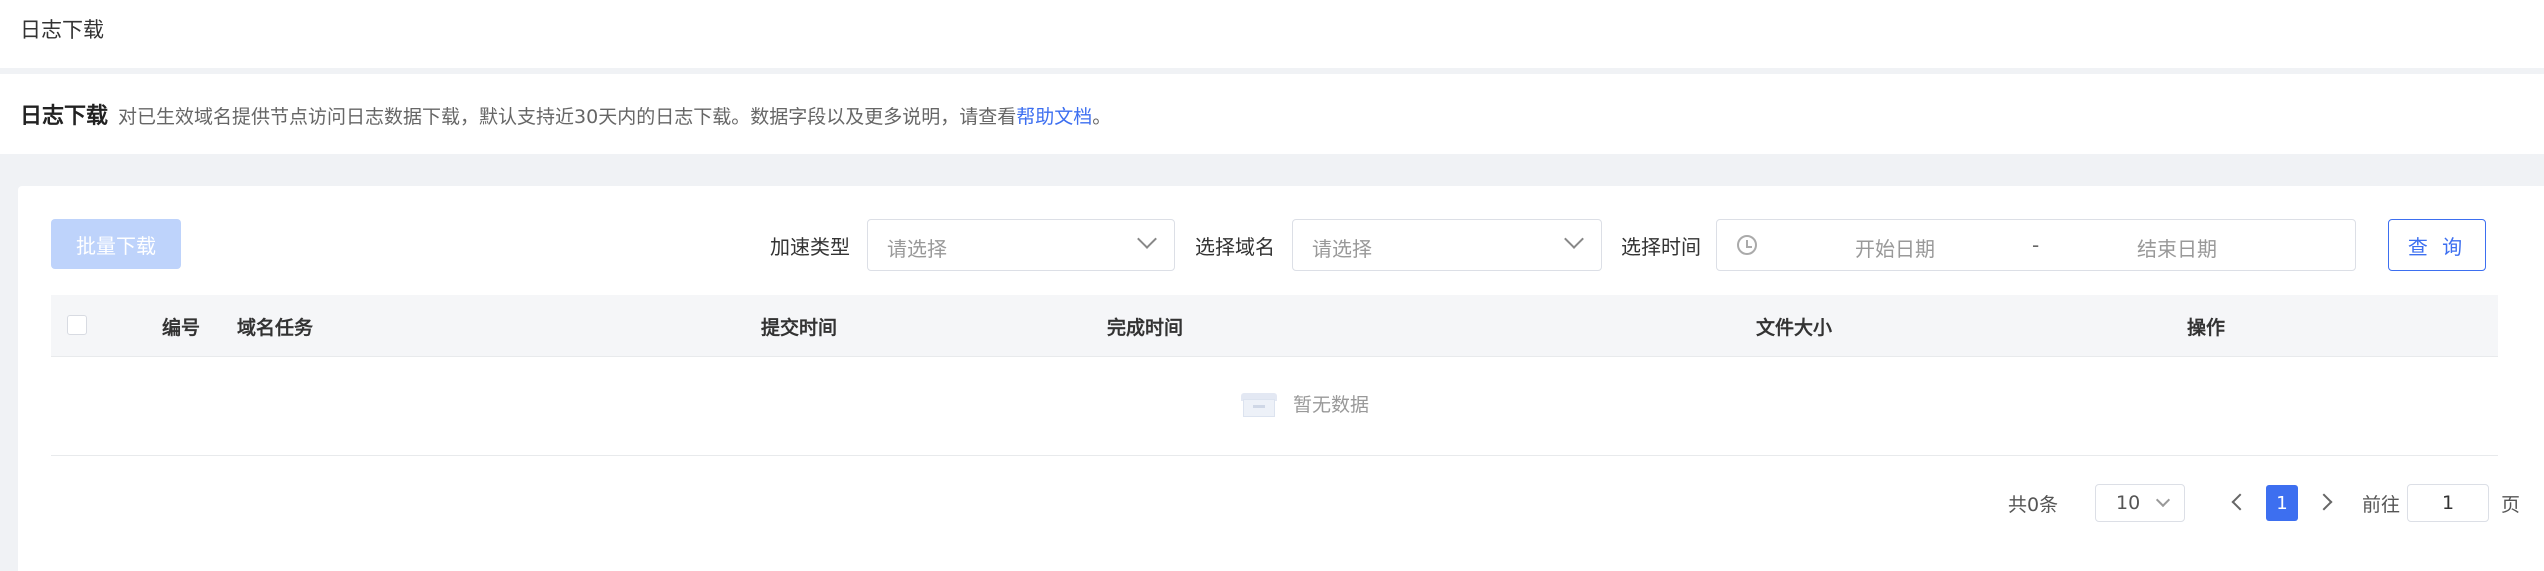 The image size is (2544, 571). I want to click on domain-placeholder: 请选择, so click(1342, 249).